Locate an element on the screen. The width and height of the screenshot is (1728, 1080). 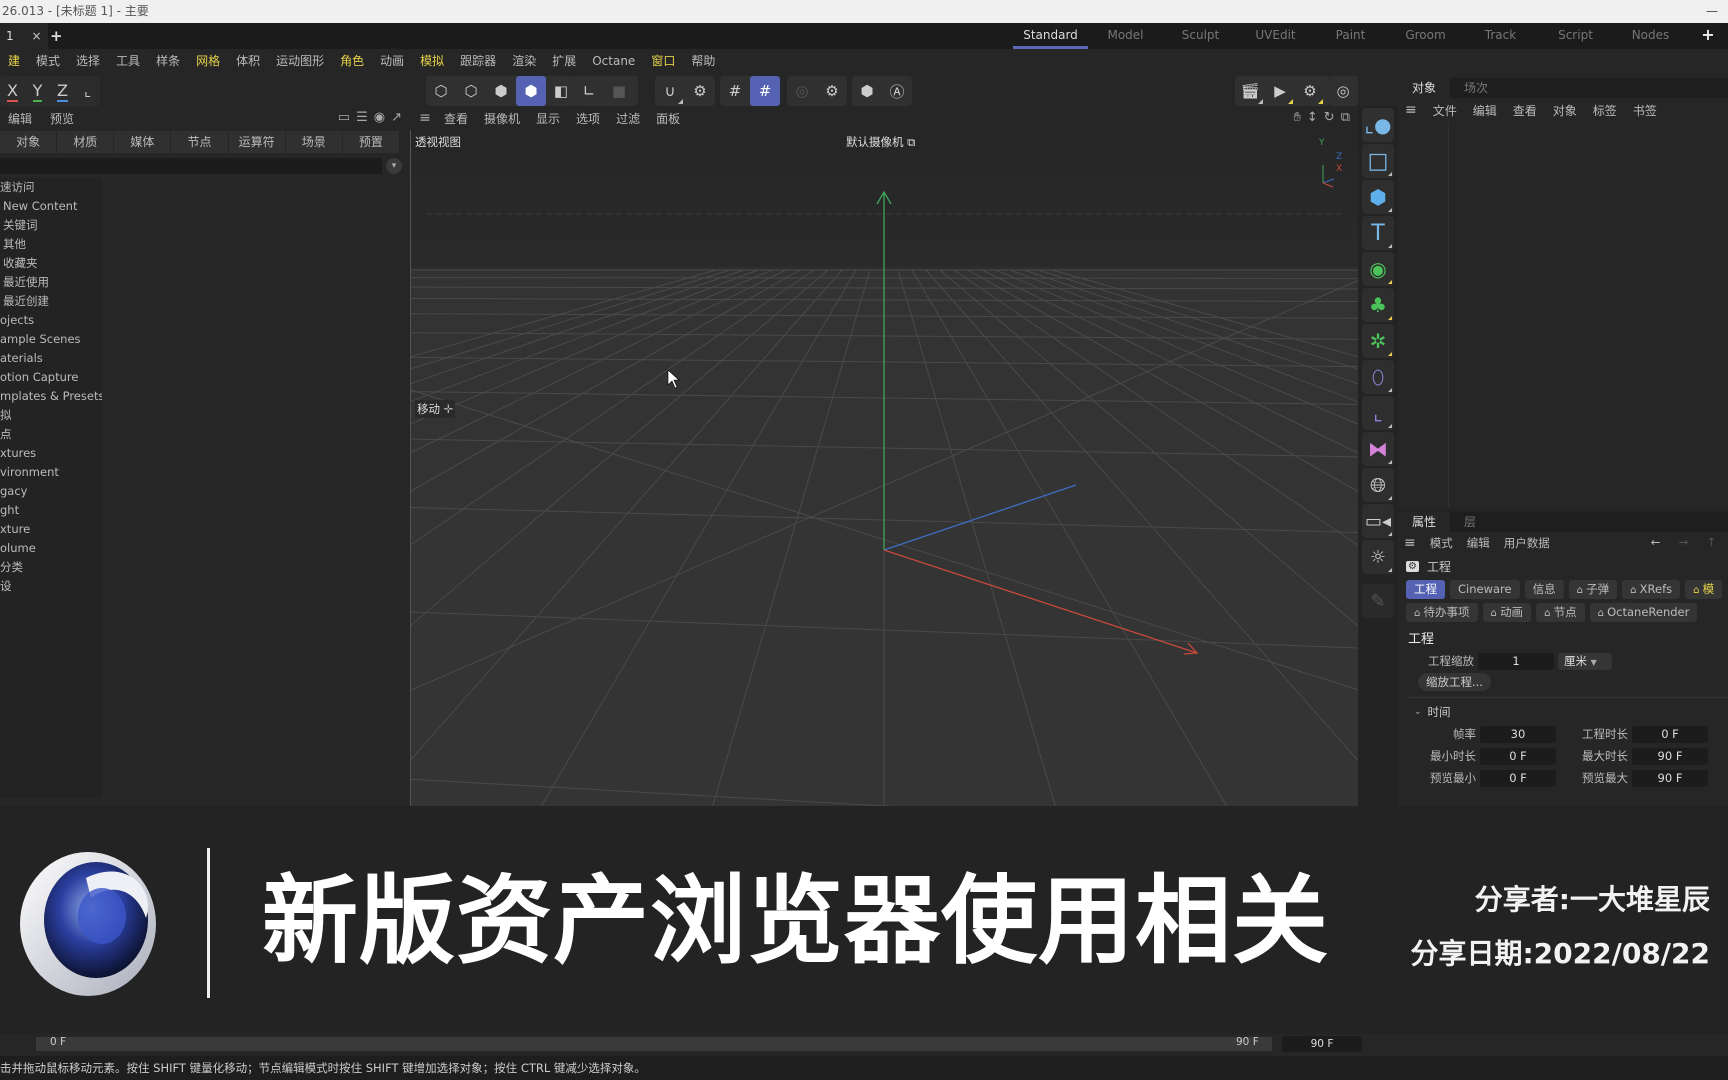
effector-button: ✲ is located at coordinates (1378, 341).